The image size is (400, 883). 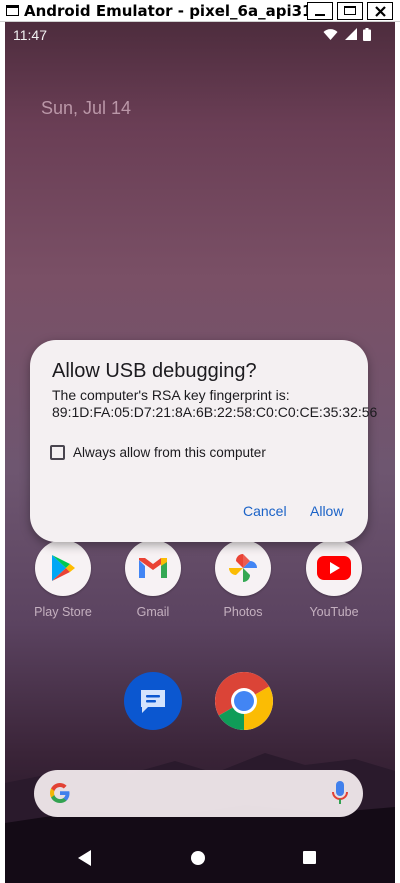 I want to click on play-store-icon, so click(x=63, y=568).